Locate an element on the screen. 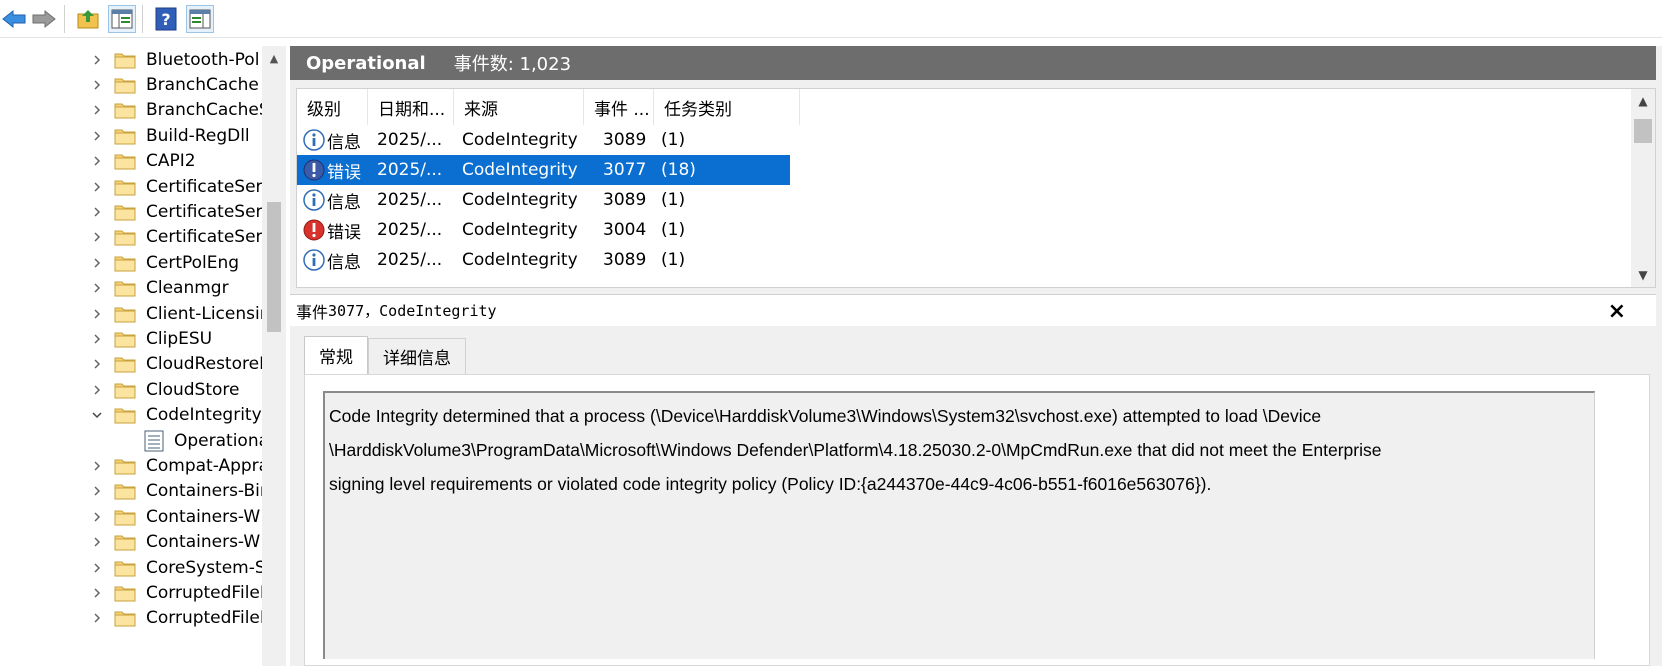  close-detail-button: × is located at coordinates (1617, 311).